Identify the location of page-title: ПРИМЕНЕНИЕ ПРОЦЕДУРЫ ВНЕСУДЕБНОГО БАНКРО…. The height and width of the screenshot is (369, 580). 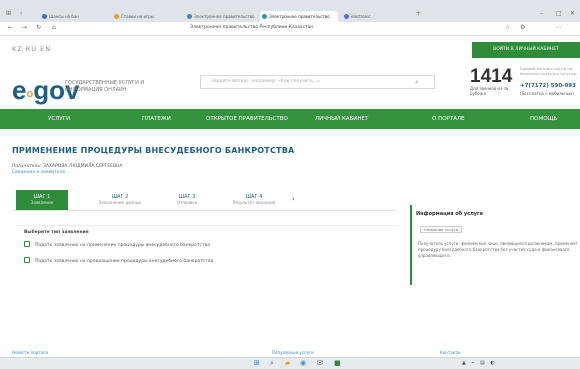
(153, 150).